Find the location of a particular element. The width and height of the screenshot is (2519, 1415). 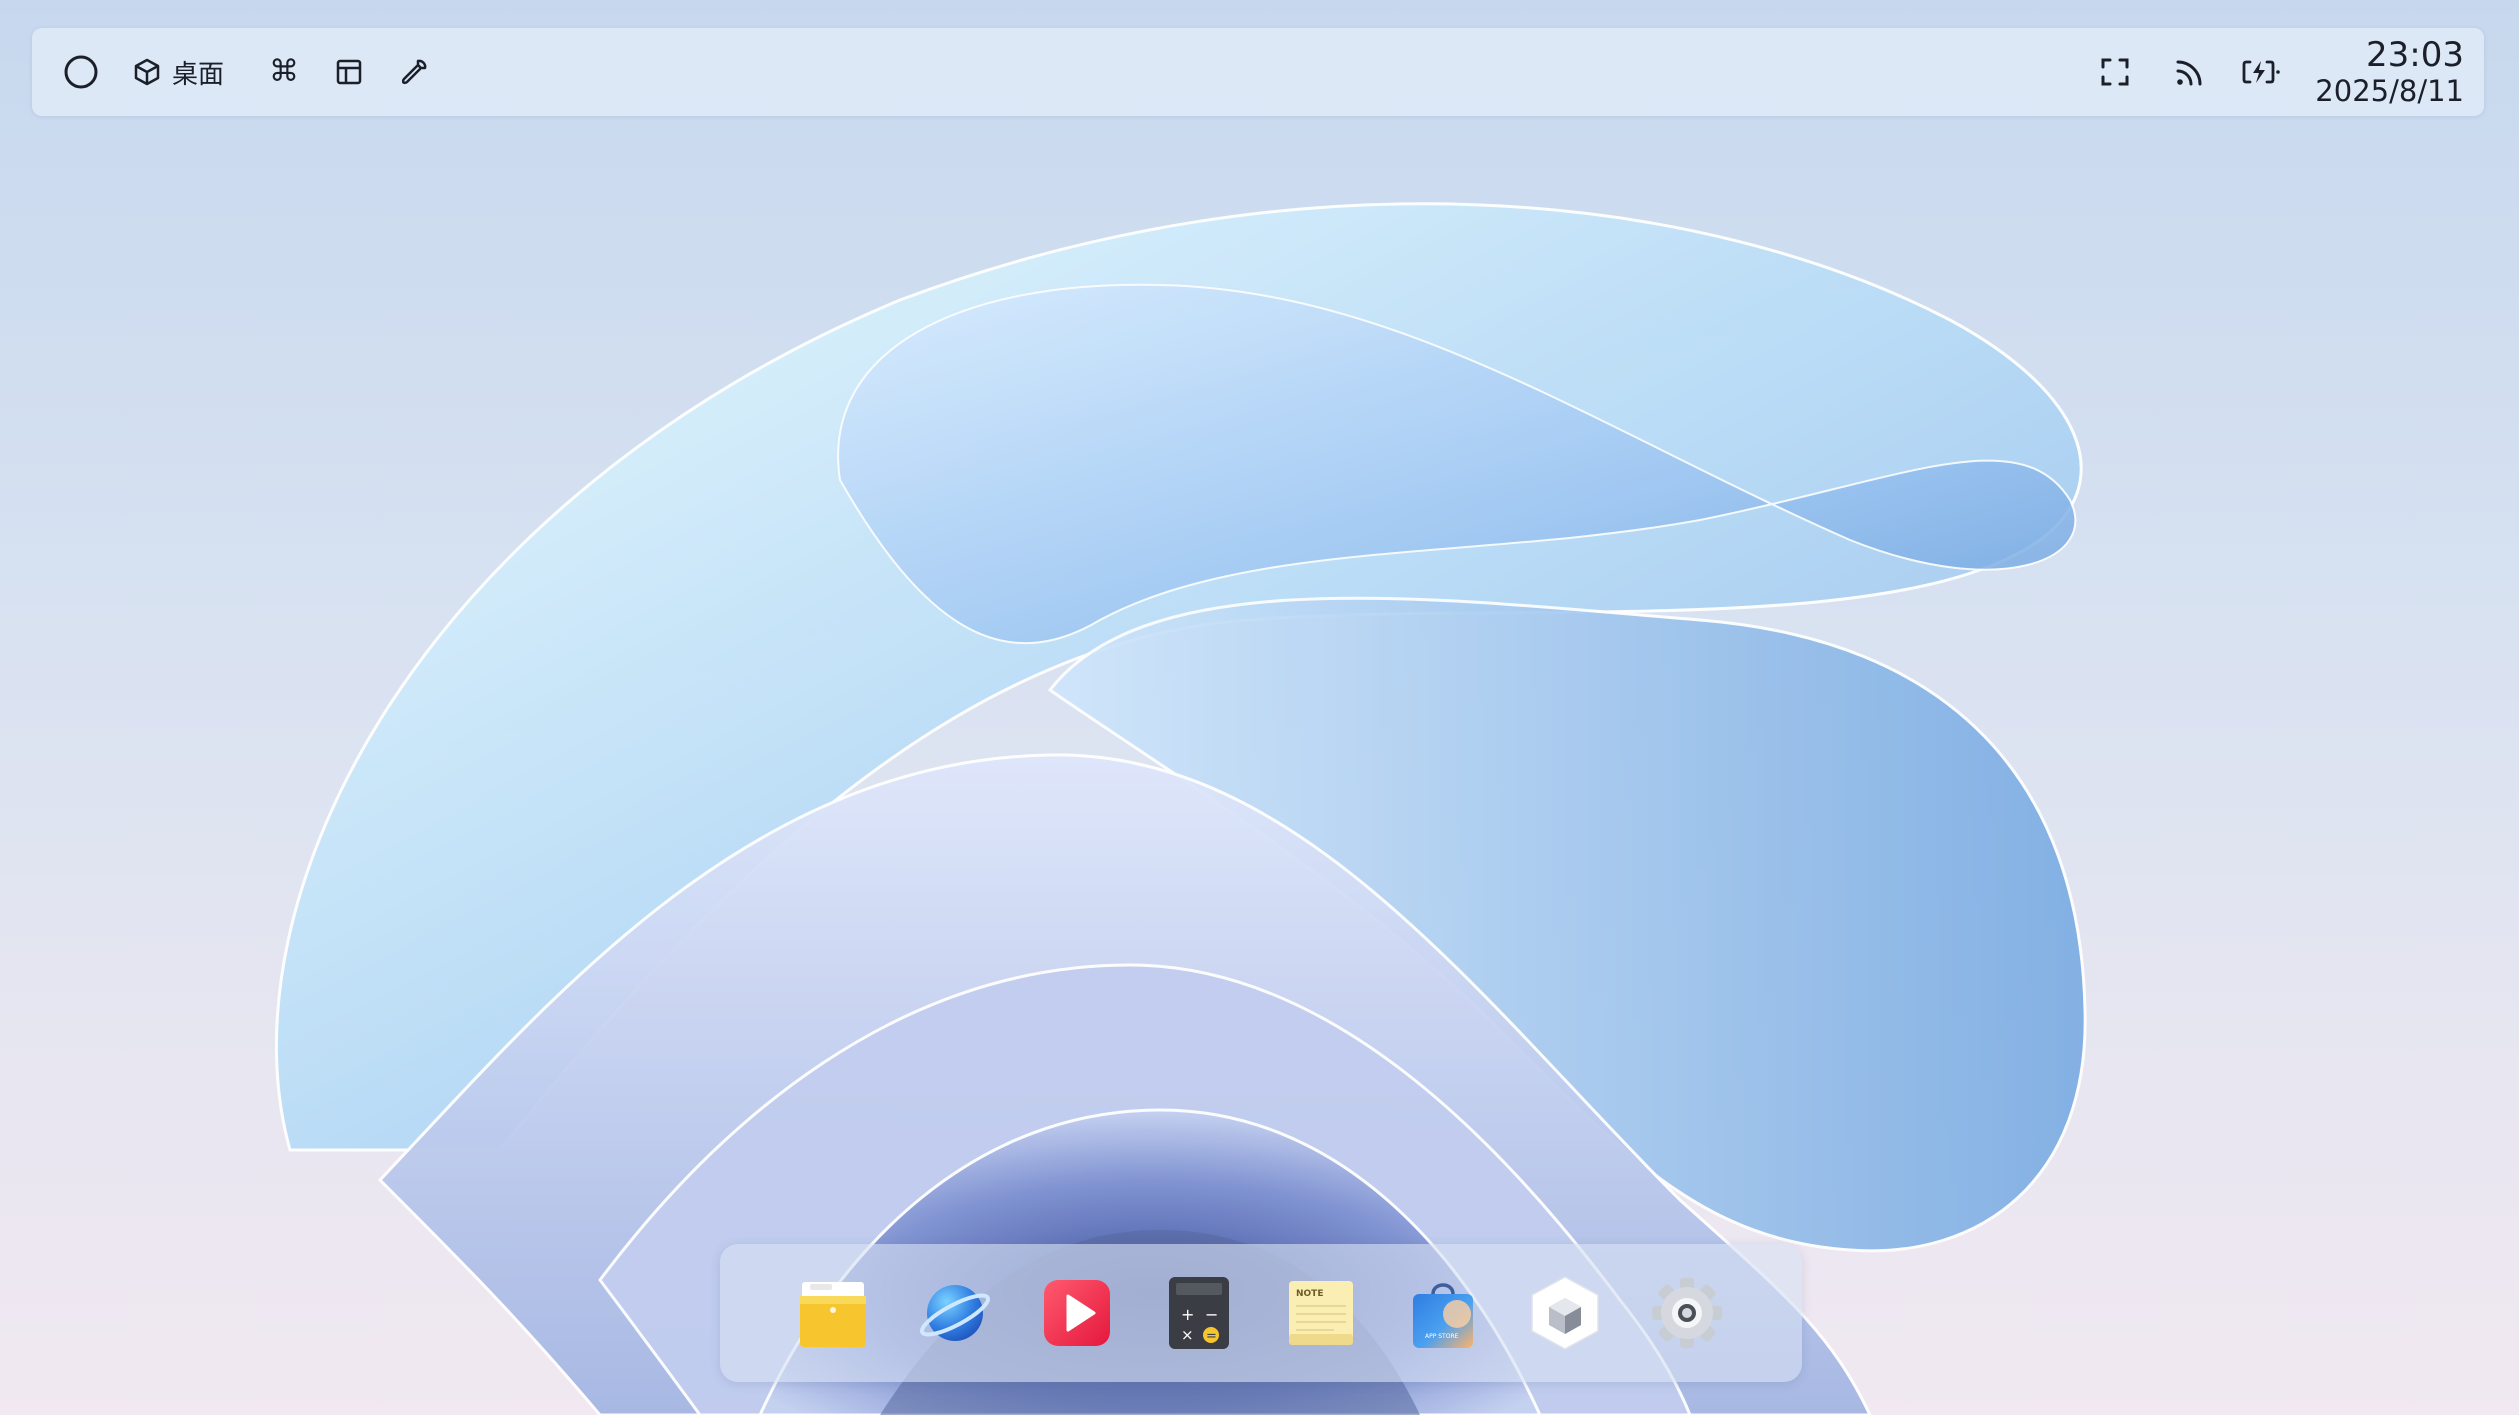

package-app-icon is located at coordinates (1565, 1313).